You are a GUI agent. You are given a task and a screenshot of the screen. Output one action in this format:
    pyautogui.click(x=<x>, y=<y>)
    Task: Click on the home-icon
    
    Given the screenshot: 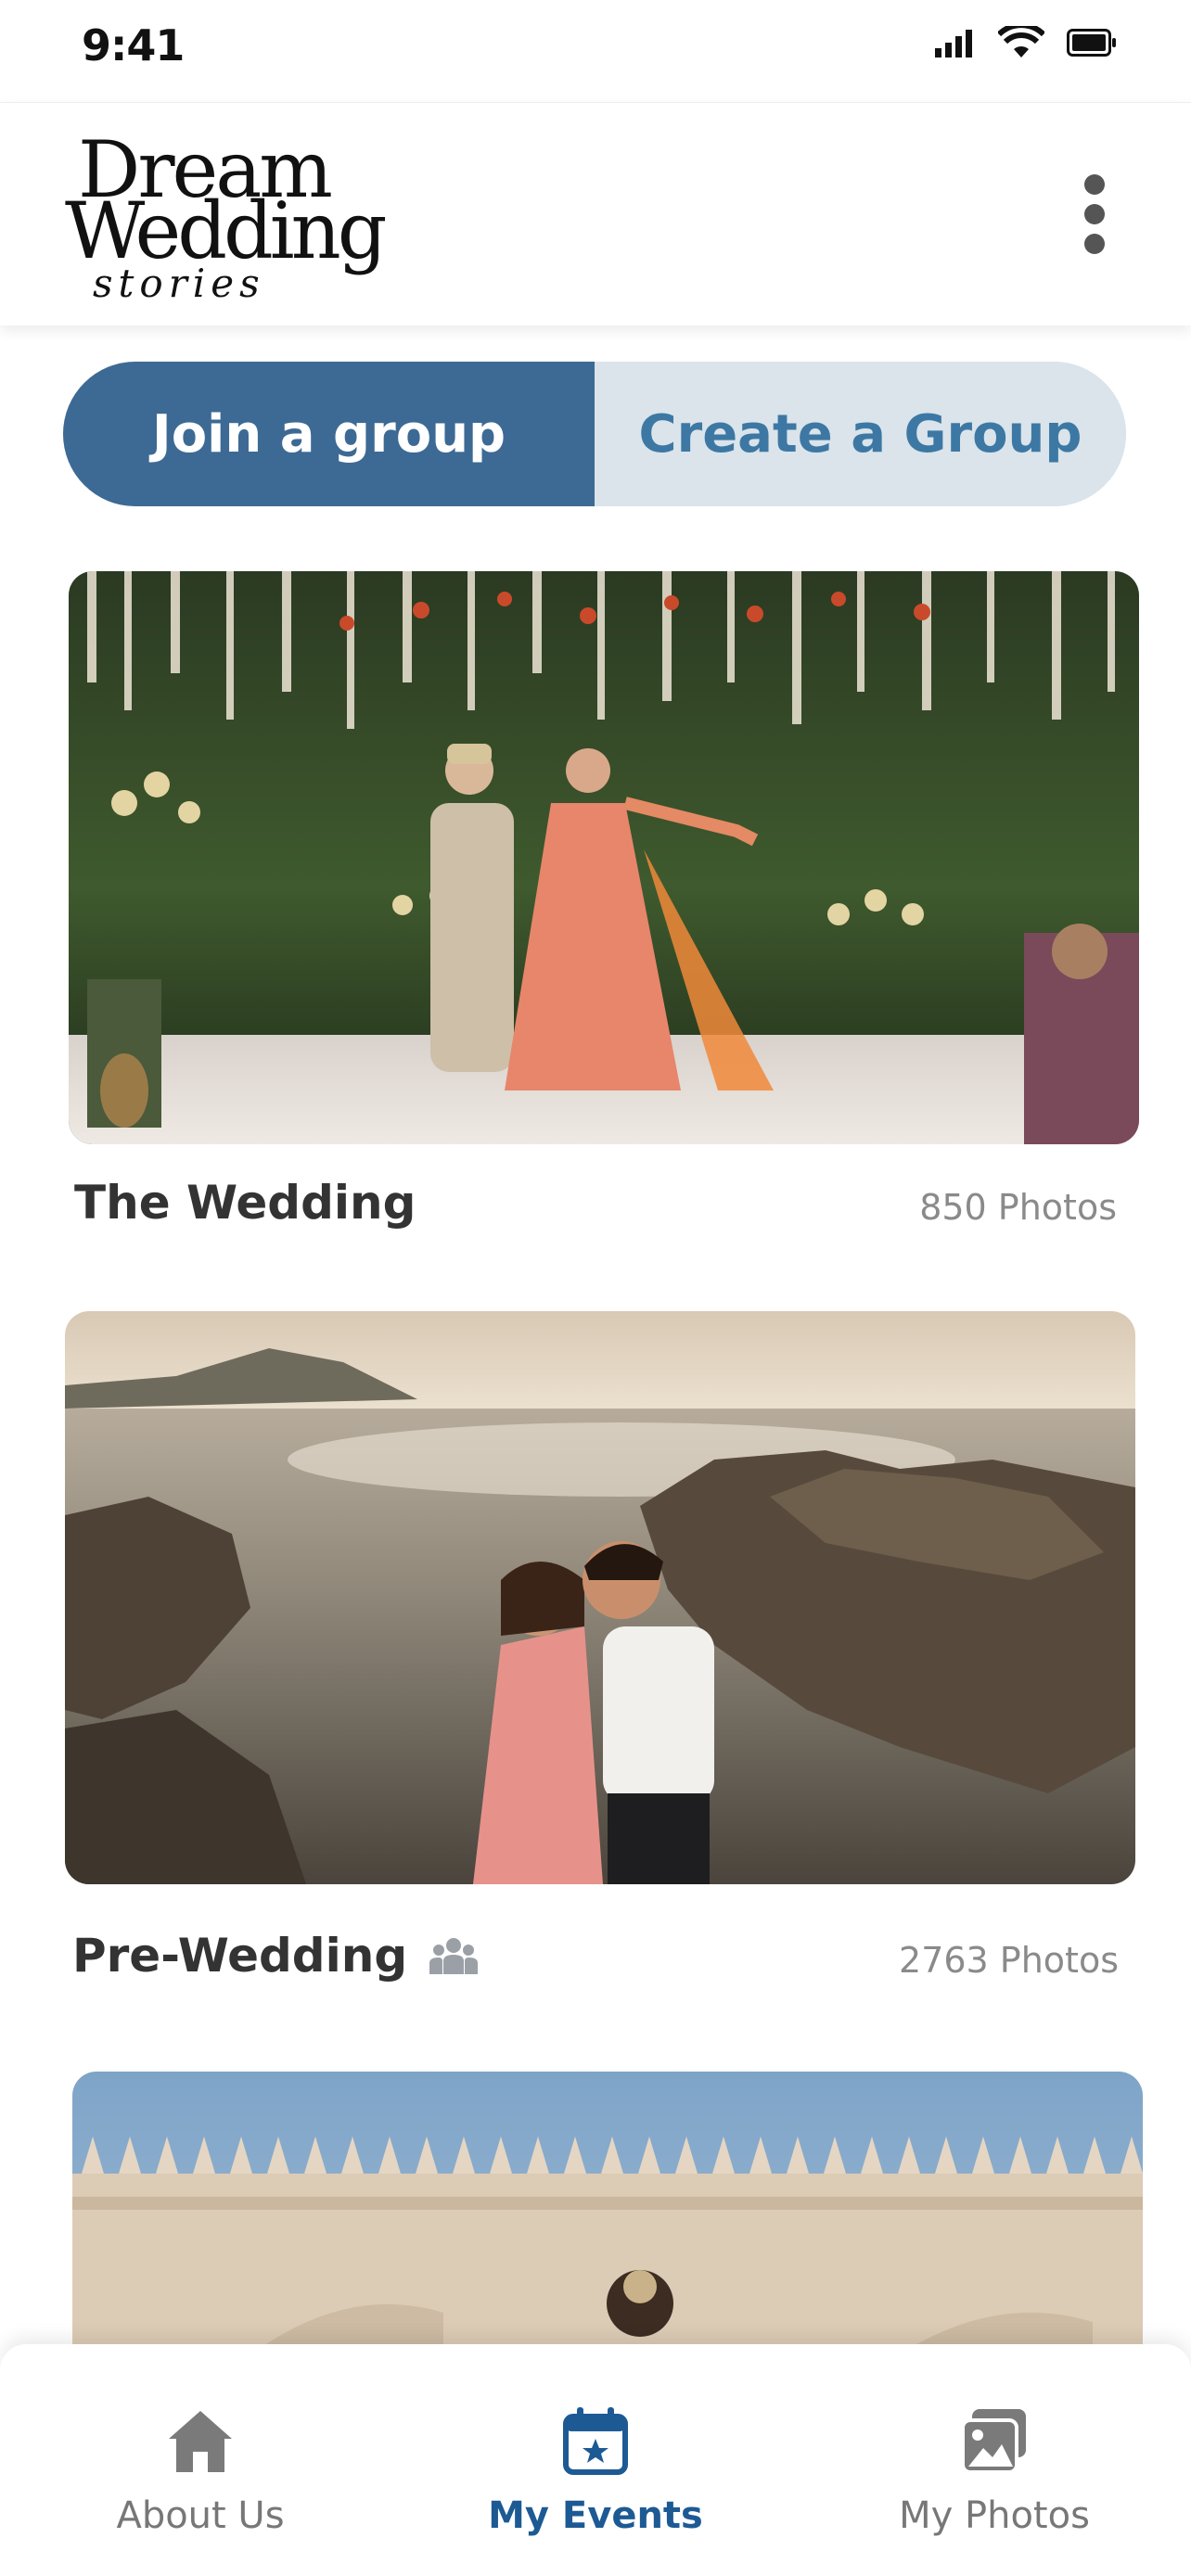 What is the action you would take?
    pyautogui.click(x=200, y=2441)
    